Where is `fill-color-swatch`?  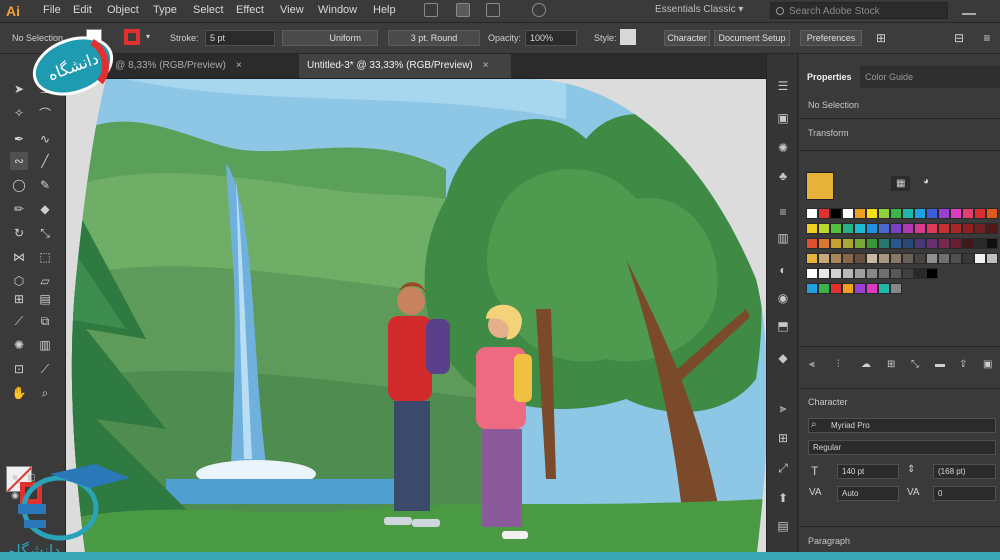 fill-color-swatch is located at coordinates (820, 186).